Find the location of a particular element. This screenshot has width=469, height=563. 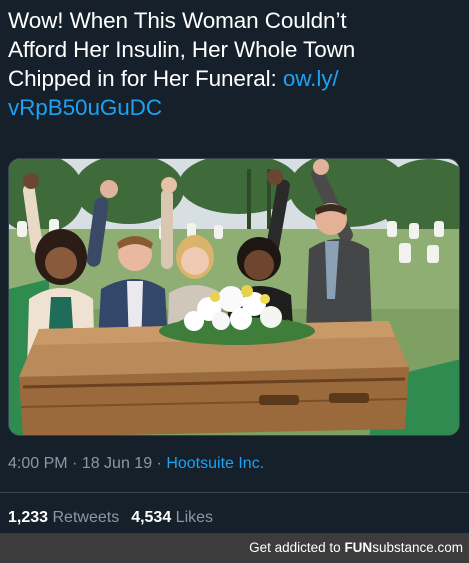

tweet-time: 4:00 PM is located at coordinates (38, 463).